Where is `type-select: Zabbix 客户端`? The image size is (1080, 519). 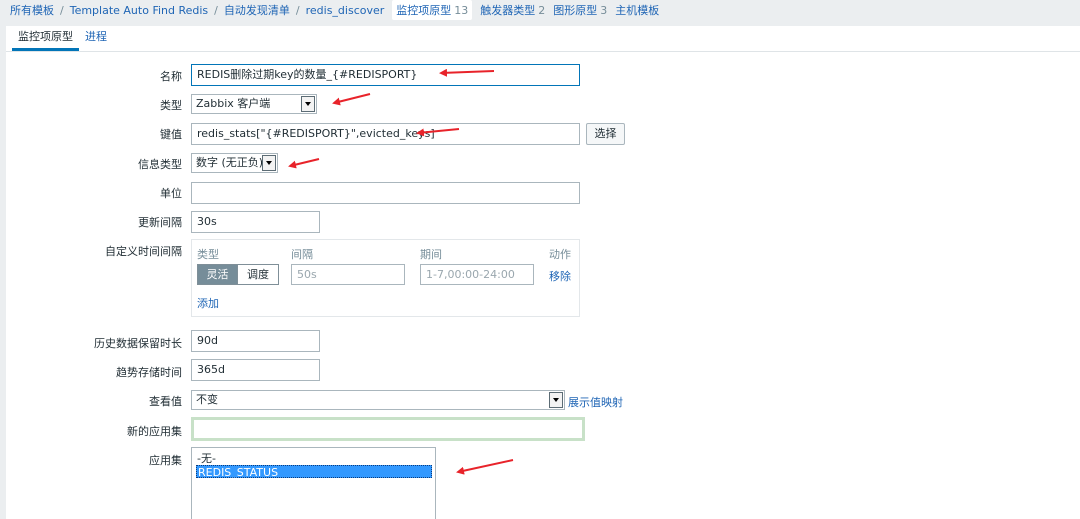 type-select: Zabbix 客户端 is located at coordinates (254, 104).